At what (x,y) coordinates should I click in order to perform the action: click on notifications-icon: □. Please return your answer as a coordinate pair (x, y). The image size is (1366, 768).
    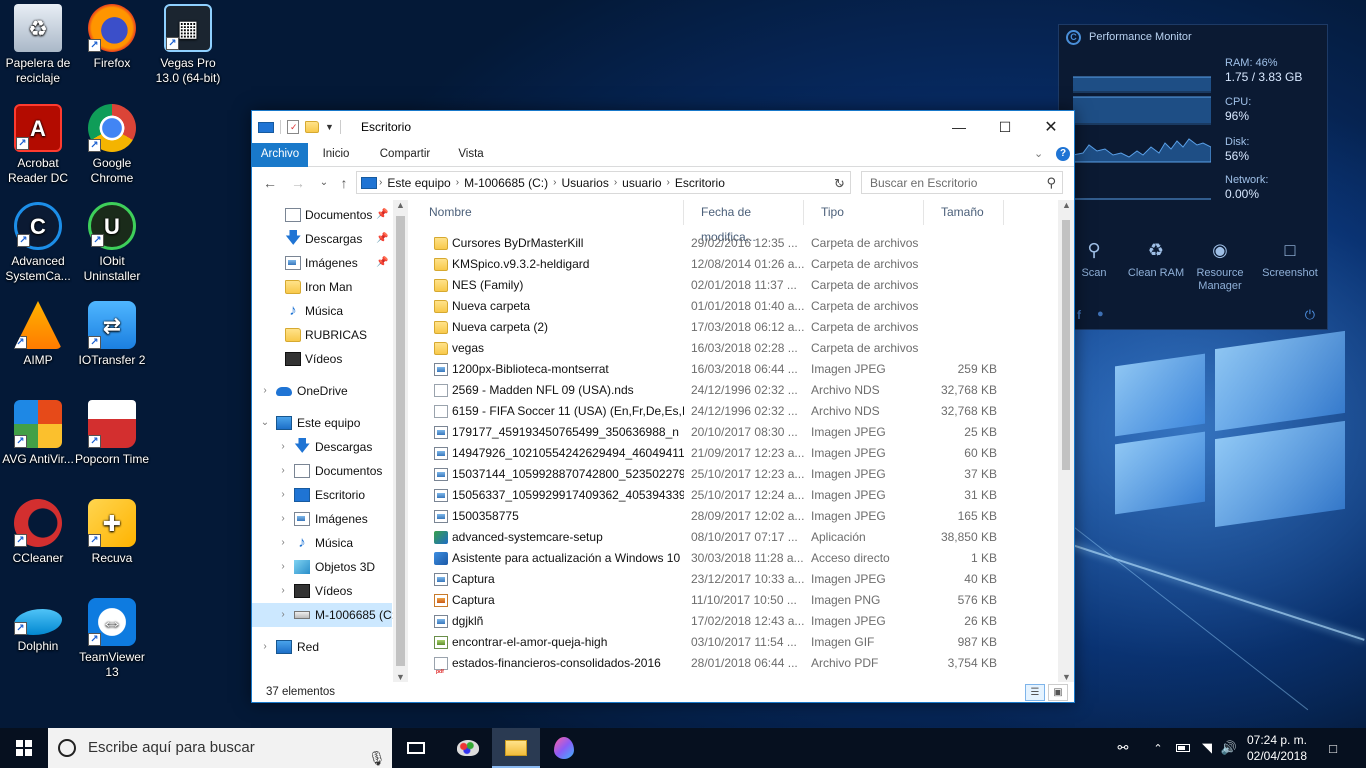
    Looking at the image, I should click on (1333, 748).